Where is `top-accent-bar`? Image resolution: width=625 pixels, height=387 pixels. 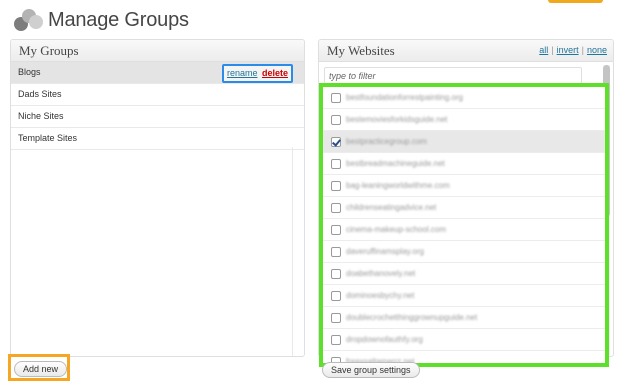 top-accent-bar is located at coordinates (575, 1).